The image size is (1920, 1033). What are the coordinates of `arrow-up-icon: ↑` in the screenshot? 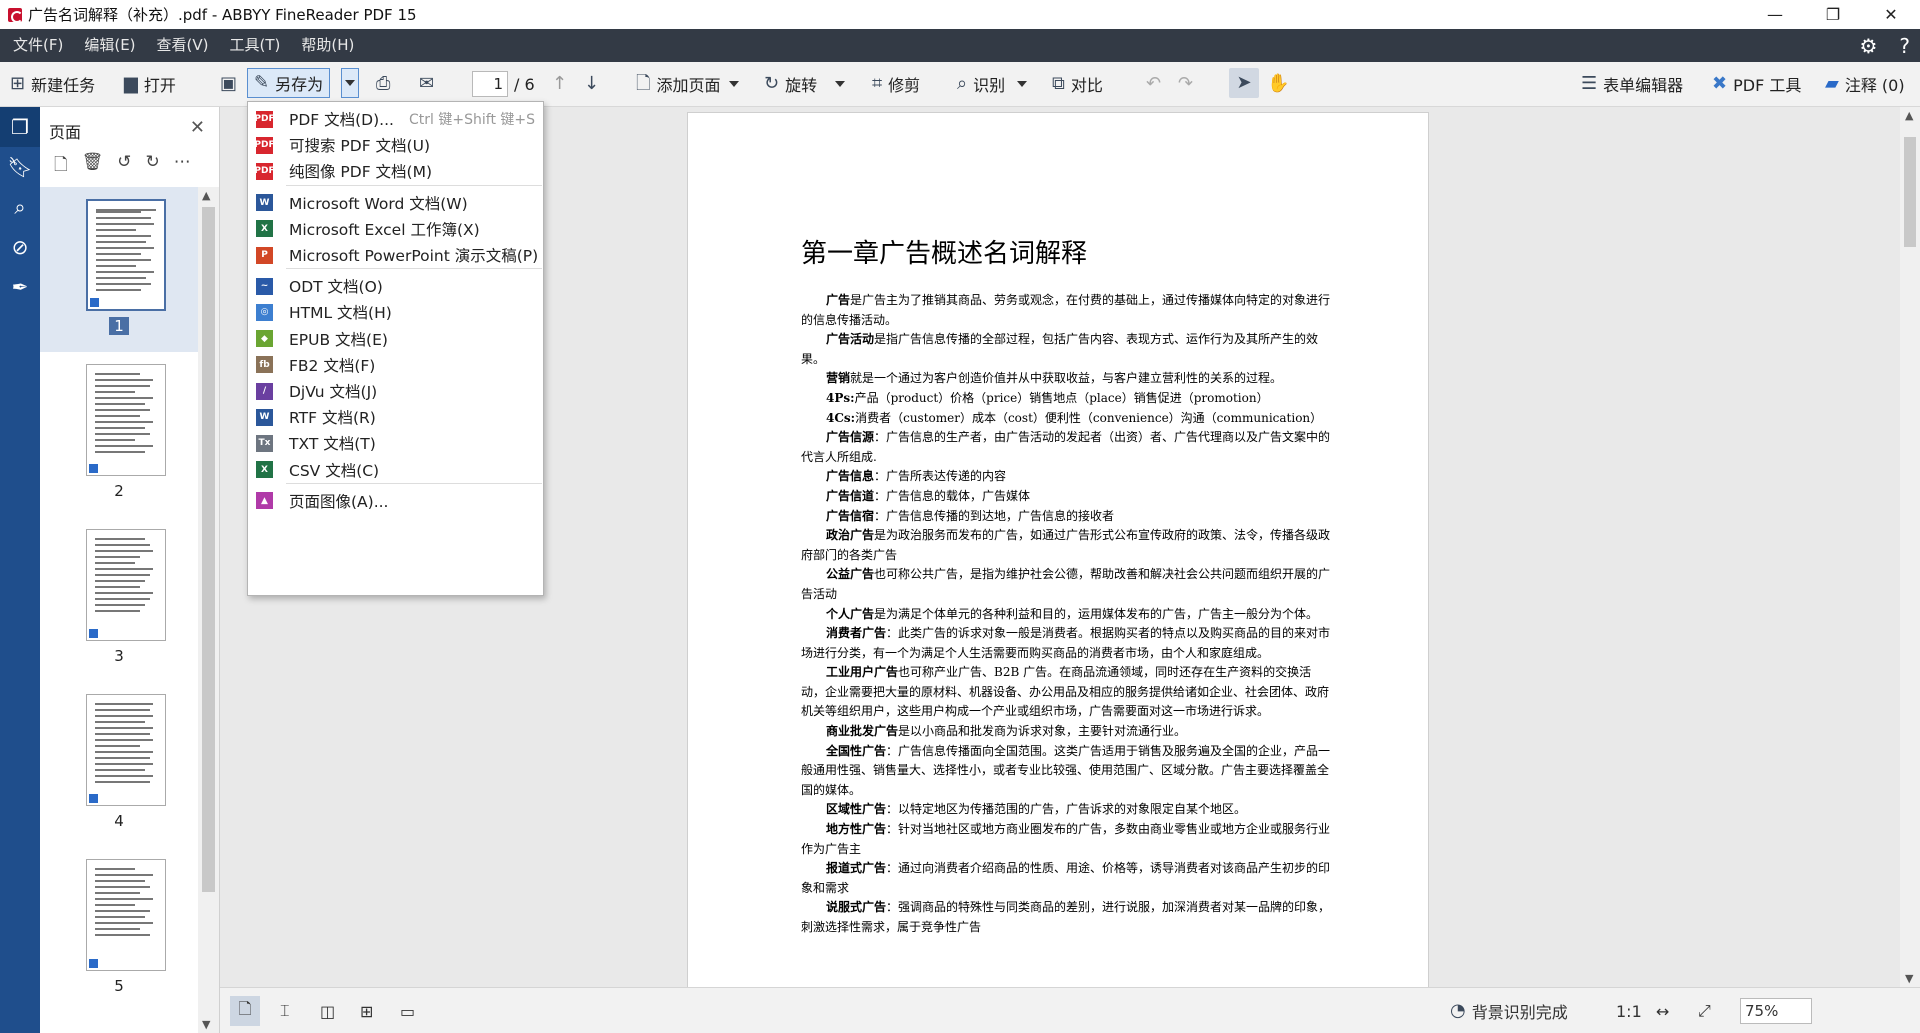 It's located at (560, 83).